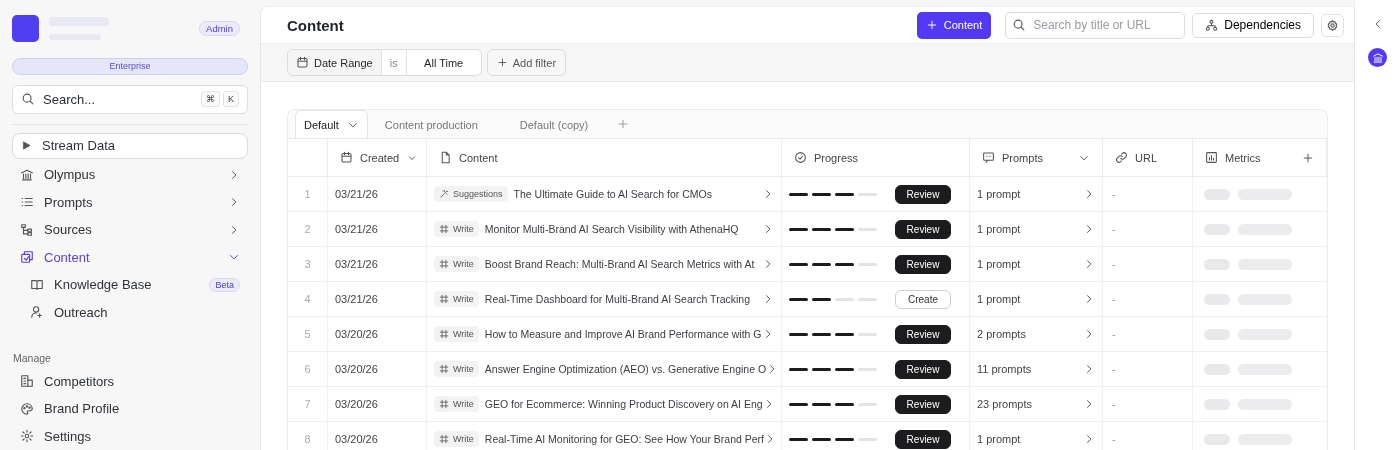 The image size is (1400, 450). What do you see at coordinates (308, 229) in the screenshot?
I see `row-number: 2` at bounding box center [308, 229].